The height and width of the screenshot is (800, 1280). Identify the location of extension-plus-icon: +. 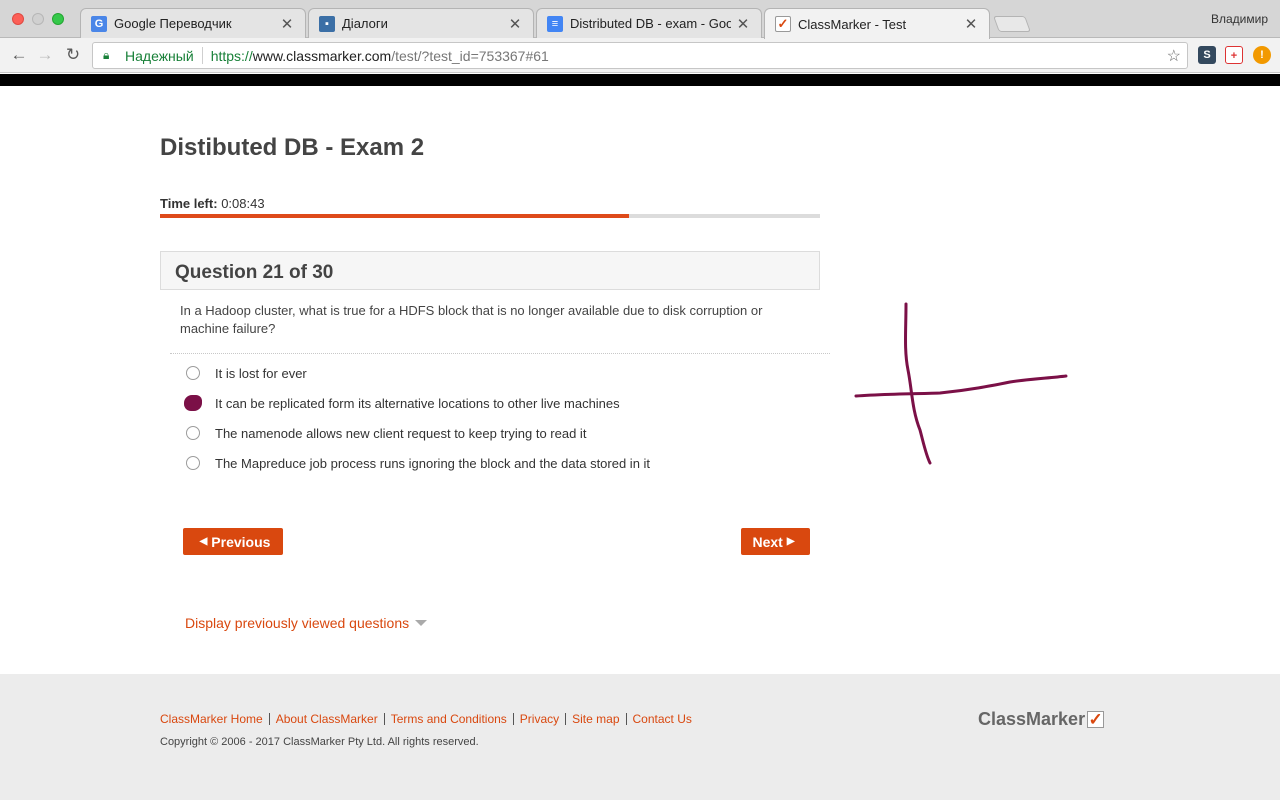
(1234, 55).